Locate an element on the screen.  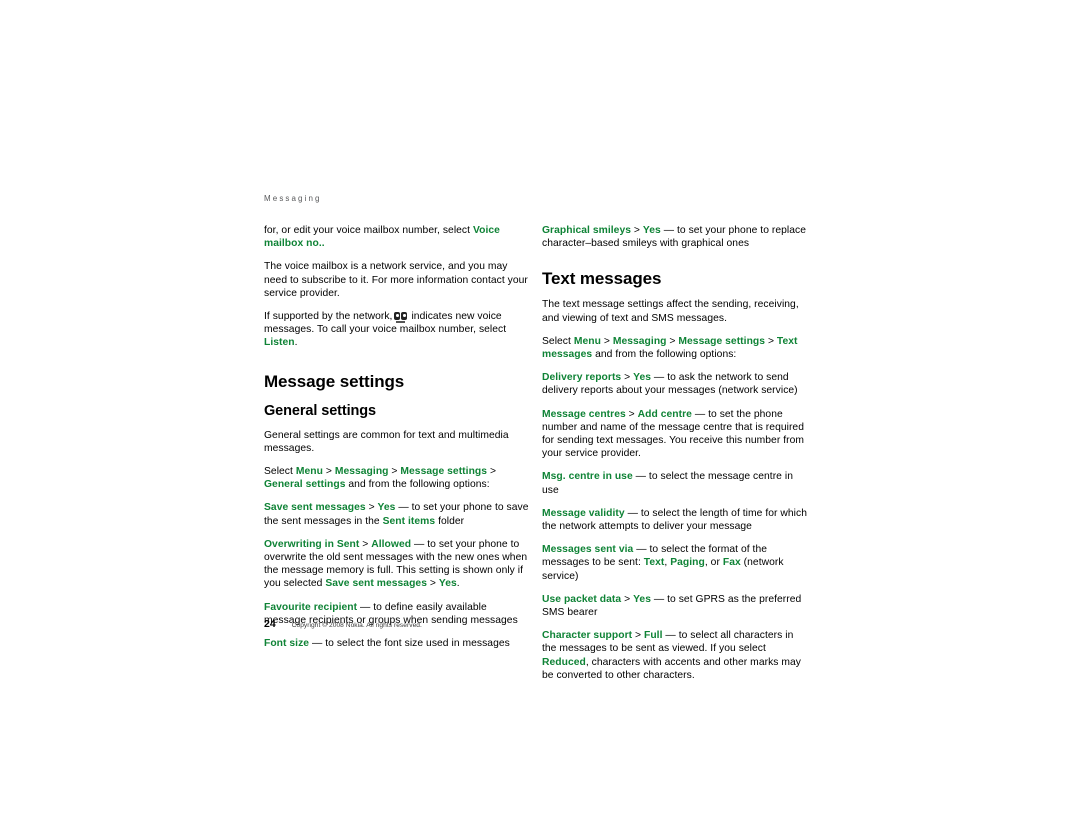
page-number: 24 is located at coordinates (270, 624).